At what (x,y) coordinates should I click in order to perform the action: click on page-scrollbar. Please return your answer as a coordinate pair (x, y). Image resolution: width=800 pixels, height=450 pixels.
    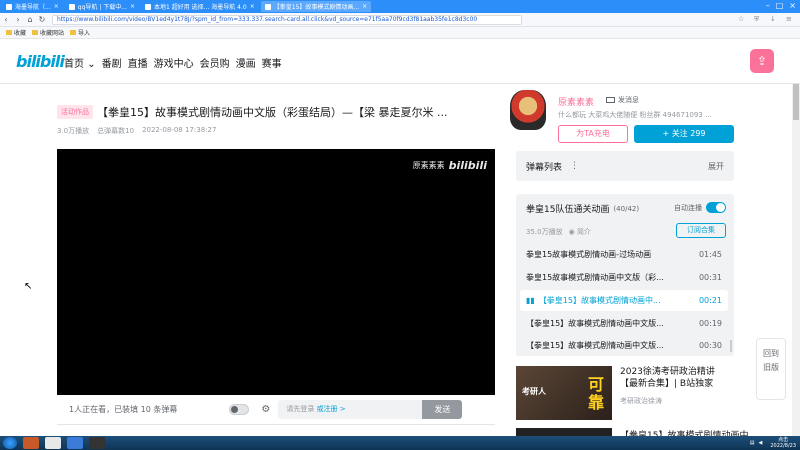
    Looking at the image, I should click on (796, 260).